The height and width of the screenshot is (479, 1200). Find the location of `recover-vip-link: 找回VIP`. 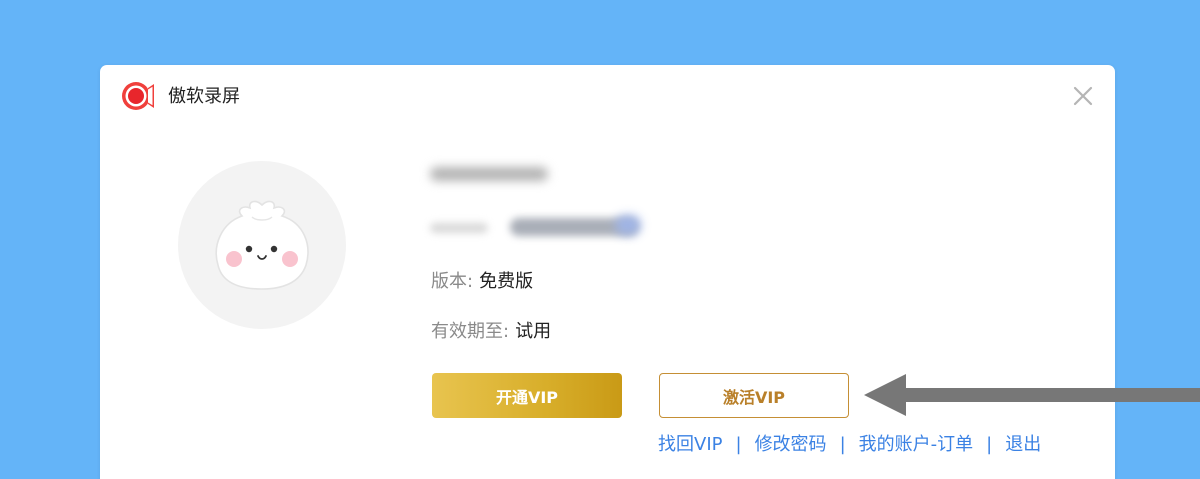

recover-vip-link: 找回VIP is located at coordinates (690, 444).